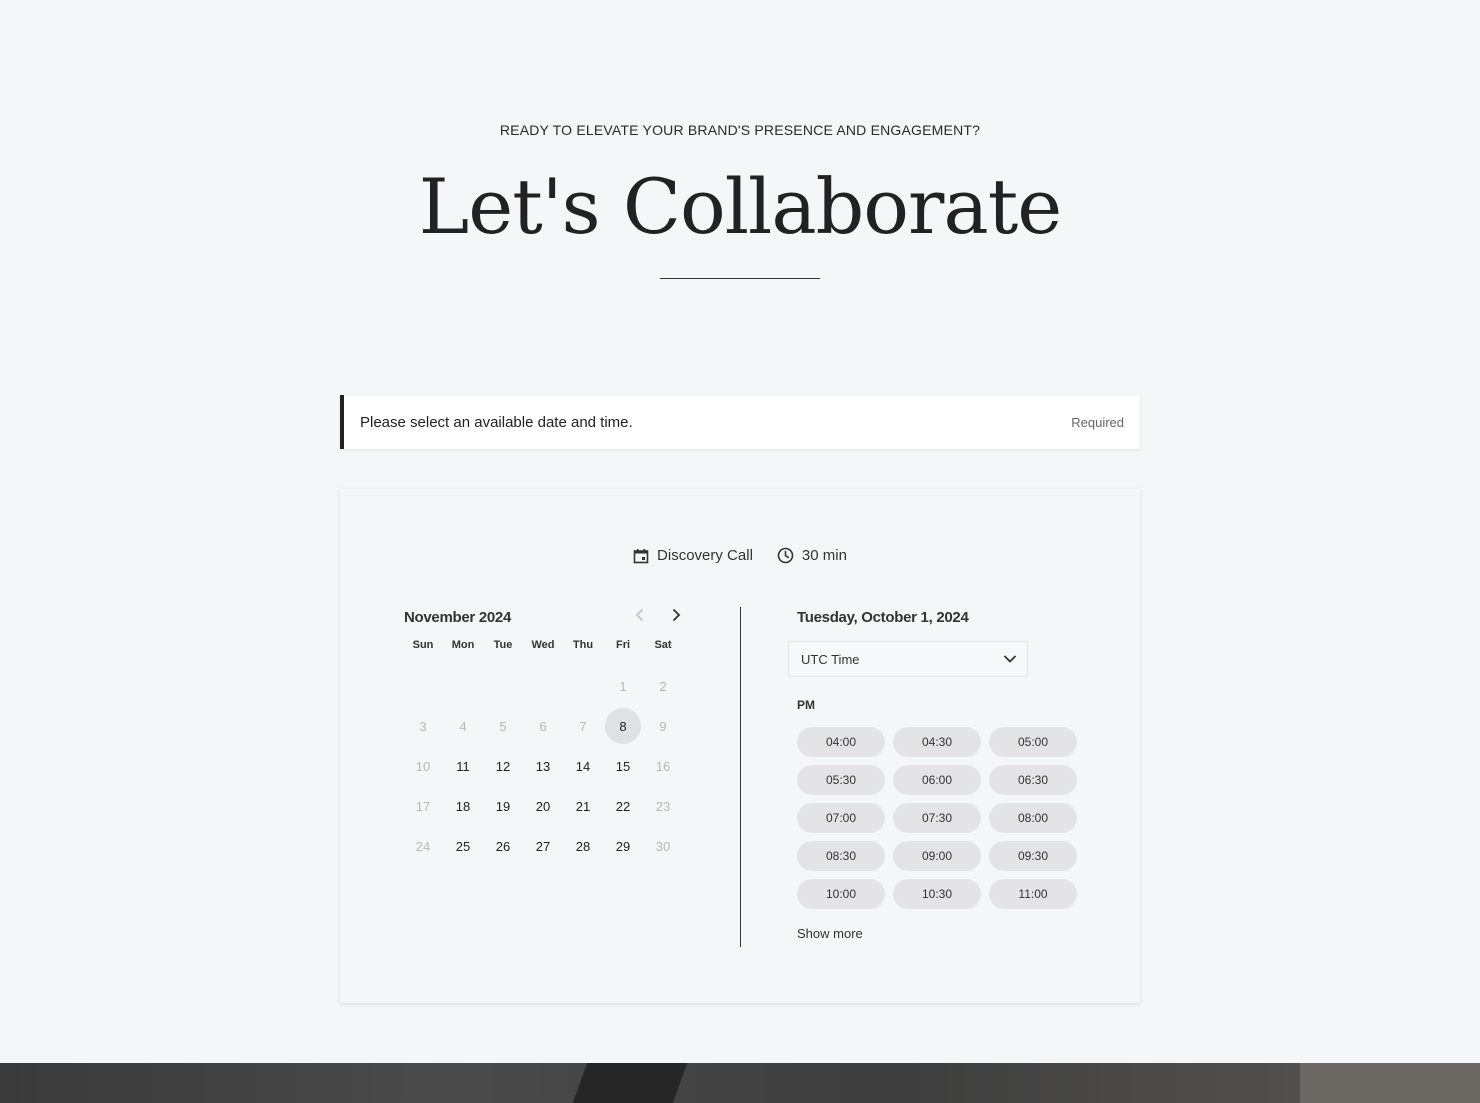 This screenshot has height=1103, width=1480. I want to click on calendar-day-number: 25, so click(463, 846).